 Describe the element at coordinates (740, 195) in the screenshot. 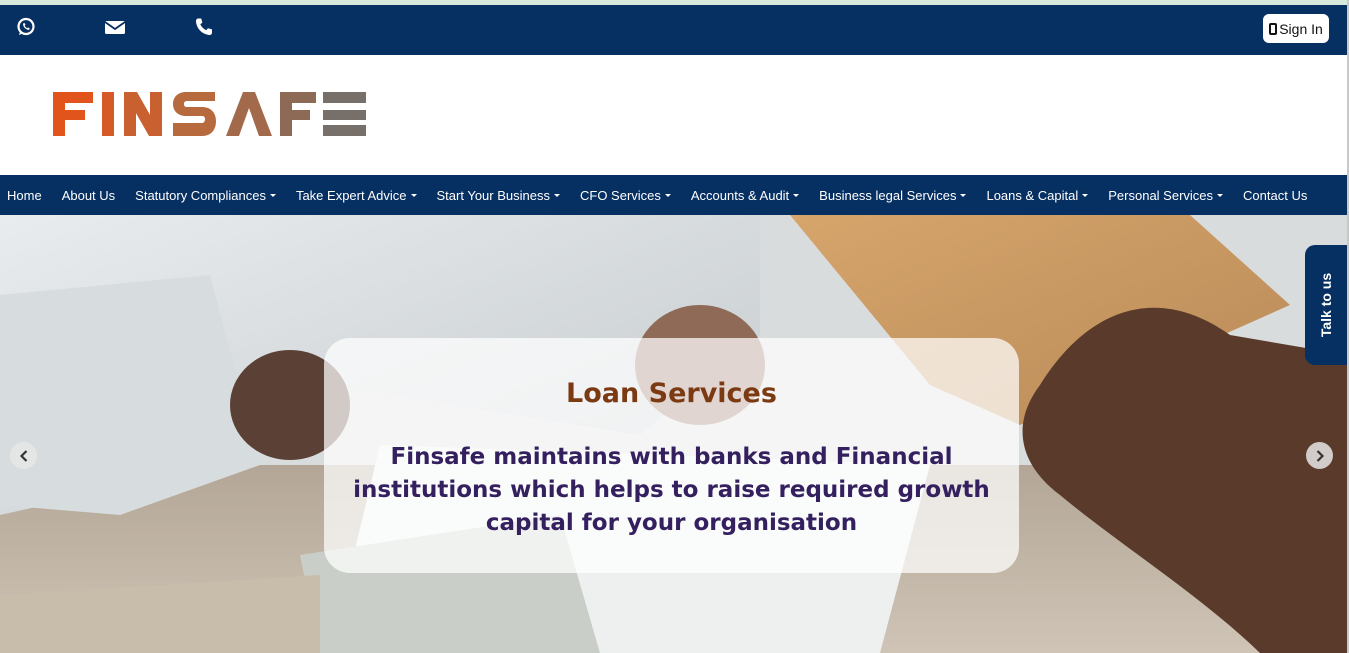

I see `nav-item-label: Accounts & Audit` at that location.